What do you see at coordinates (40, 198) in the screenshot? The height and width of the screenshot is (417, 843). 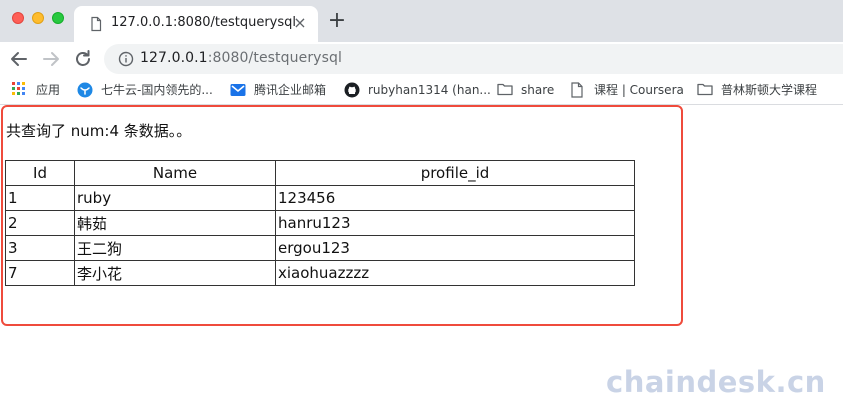 I see `cell-id: 1` at bounding box center [40, 198].